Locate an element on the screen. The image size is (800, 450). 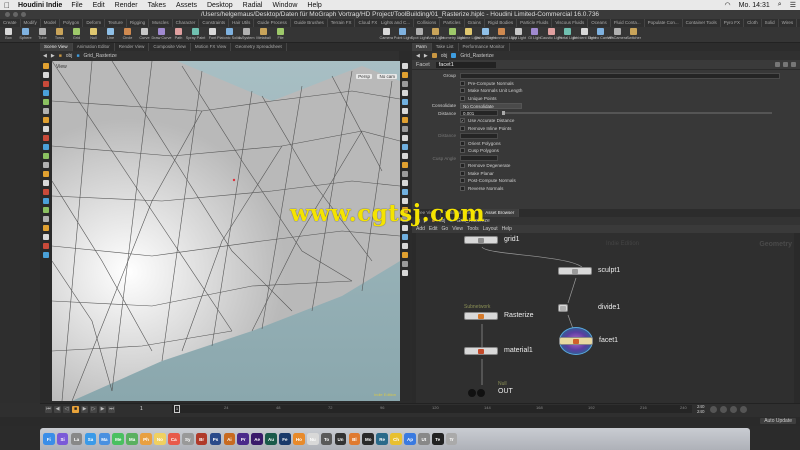
dock-icon: Fe is located at coordinates (285, 439).